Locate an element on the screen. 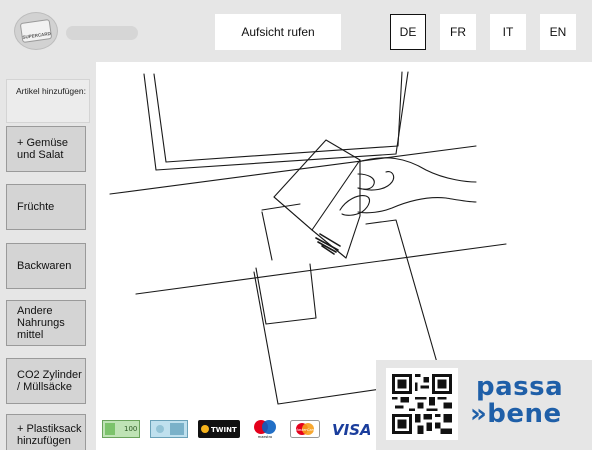  sidebar-item-add-plastic-bag: + Plastiksack hinzufügen is located at coordinates (46, 432).